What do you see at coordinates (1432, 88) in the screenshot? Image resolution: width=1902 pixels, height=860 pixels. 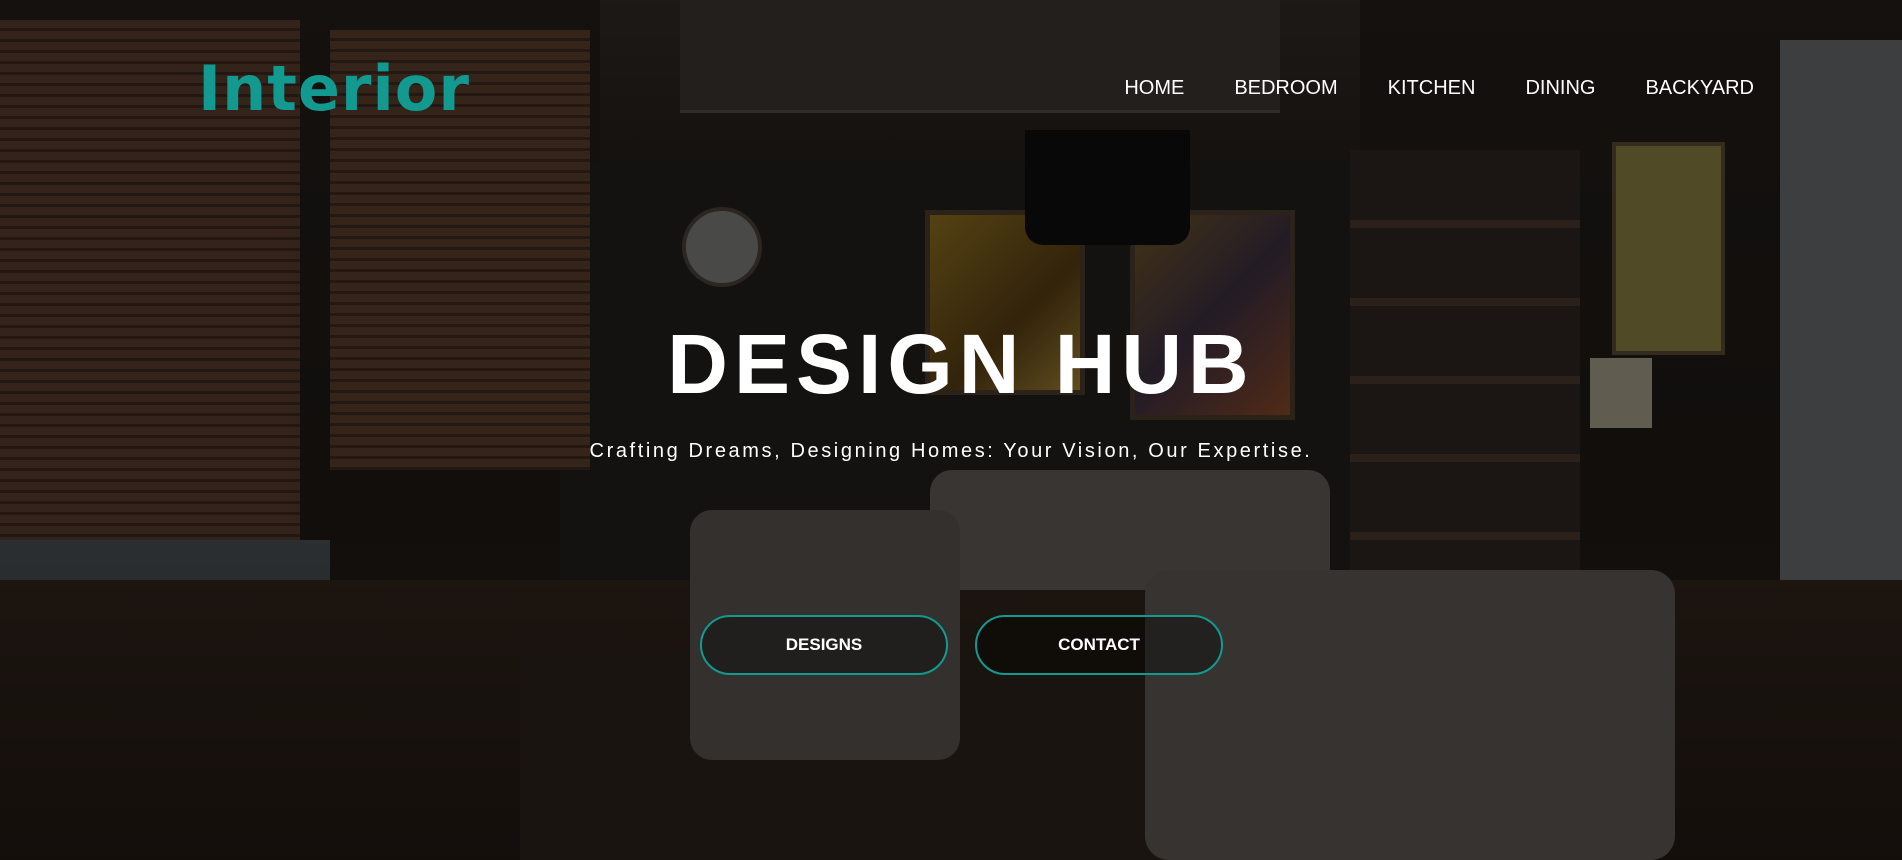 I see `nav-item-kitchen: KITCHEN` at bounding box center [1432, 88].